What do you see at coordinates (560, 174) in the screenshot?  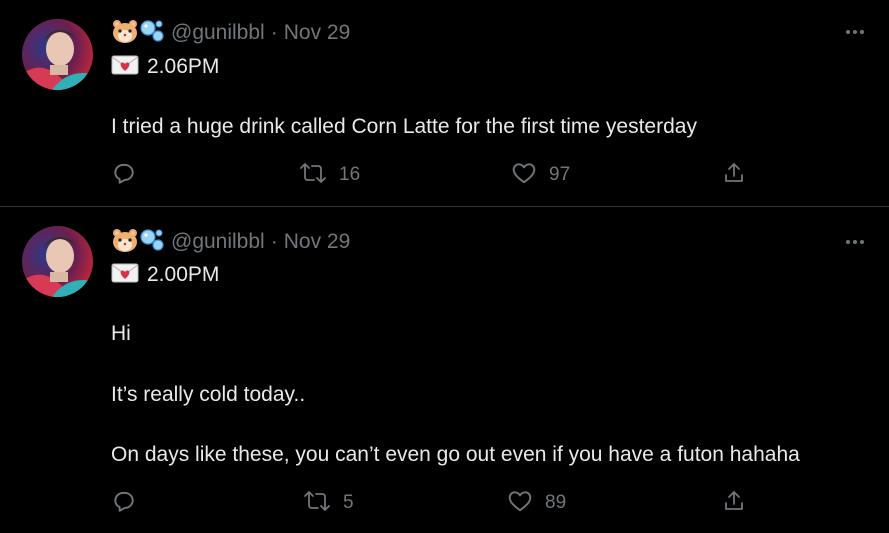 I see `like-count: 97` at bounding box center [560, 174].